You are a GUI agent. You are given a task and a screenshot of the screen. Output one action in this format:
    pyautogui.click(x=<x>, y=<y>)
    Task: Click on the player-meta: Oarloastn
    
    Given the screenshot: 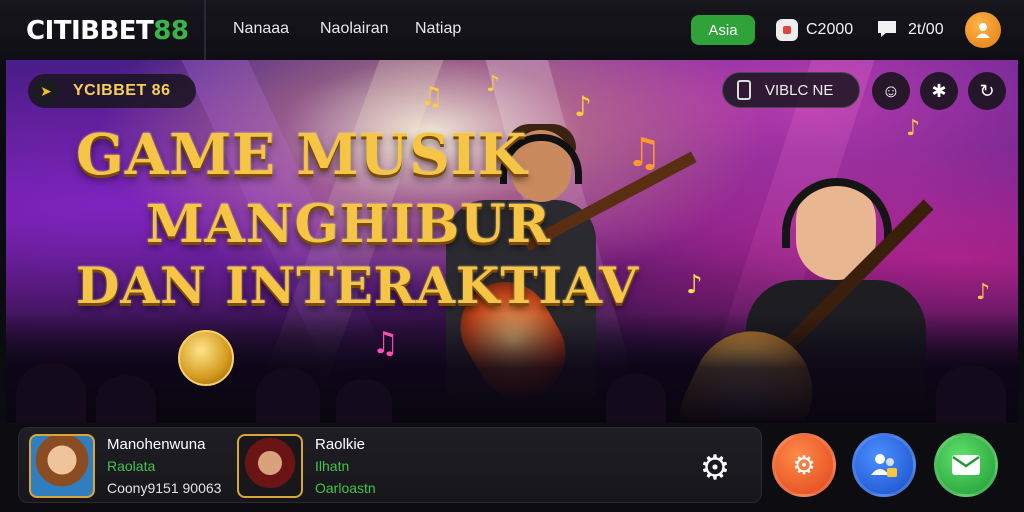 What is the action you would take?
    pyautogui.click(x=345, y=488)
    